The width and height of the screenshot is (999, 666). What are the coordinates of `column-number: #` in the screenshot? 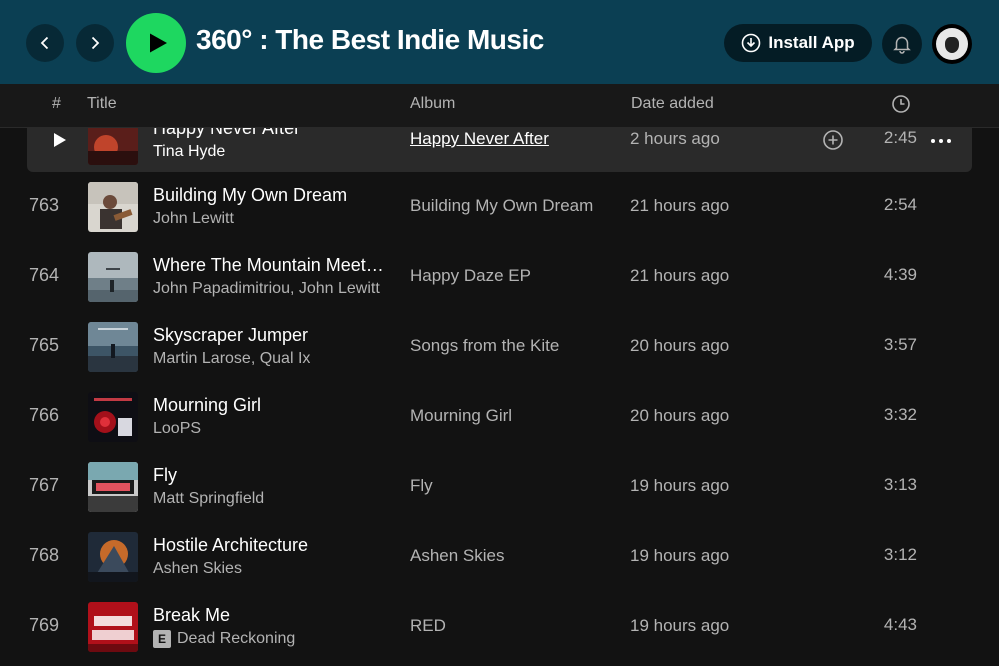 It's located at (56, 103).